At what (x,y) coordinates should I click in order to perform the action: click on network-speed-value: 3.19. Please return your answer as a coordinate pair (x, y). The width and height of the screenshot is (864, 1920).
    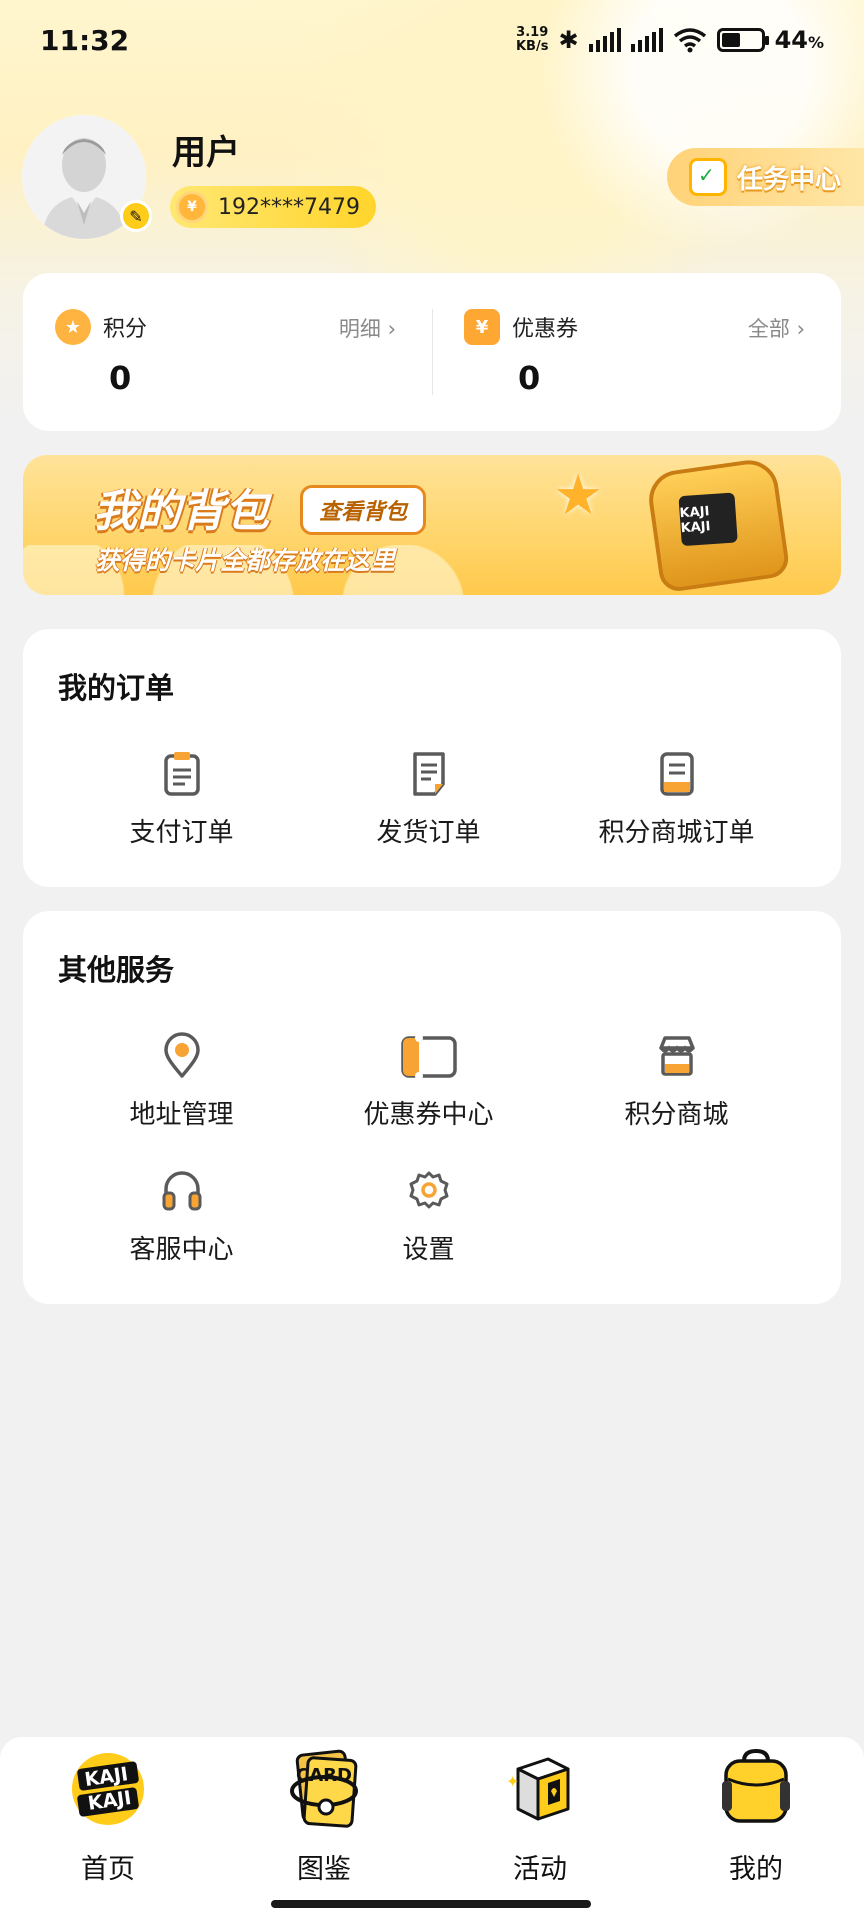
    Looking at the image, I should click on (532, 32).